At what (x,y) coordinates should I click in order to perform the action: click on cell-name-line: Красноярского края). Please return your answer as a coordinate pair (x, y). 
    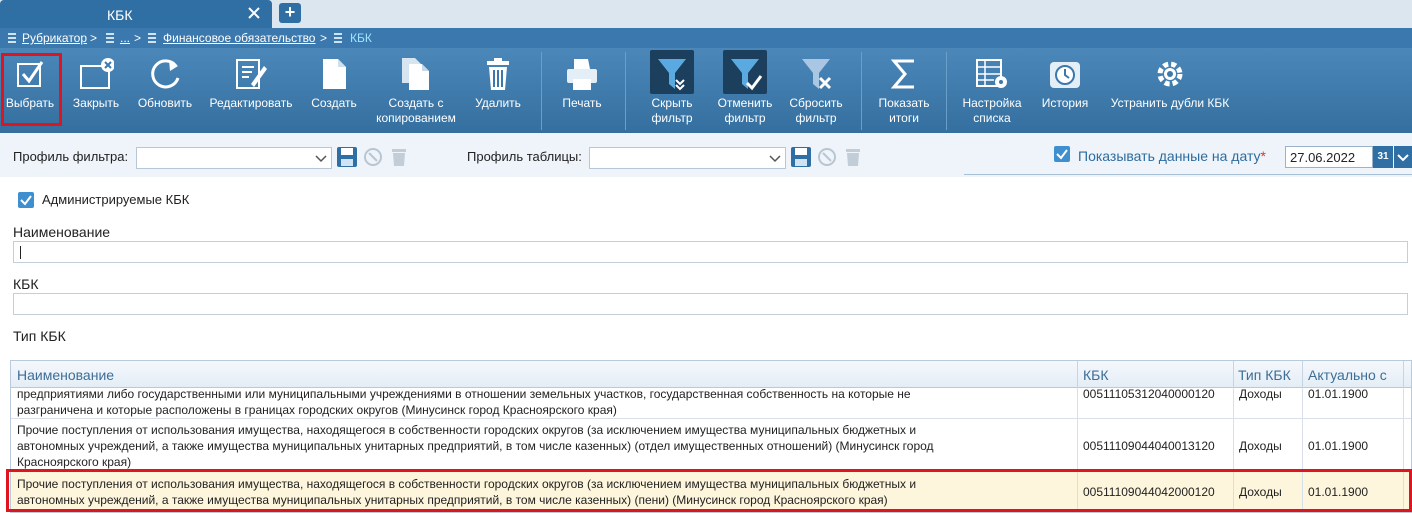
    Looking at the image, I should click on (74, 462).